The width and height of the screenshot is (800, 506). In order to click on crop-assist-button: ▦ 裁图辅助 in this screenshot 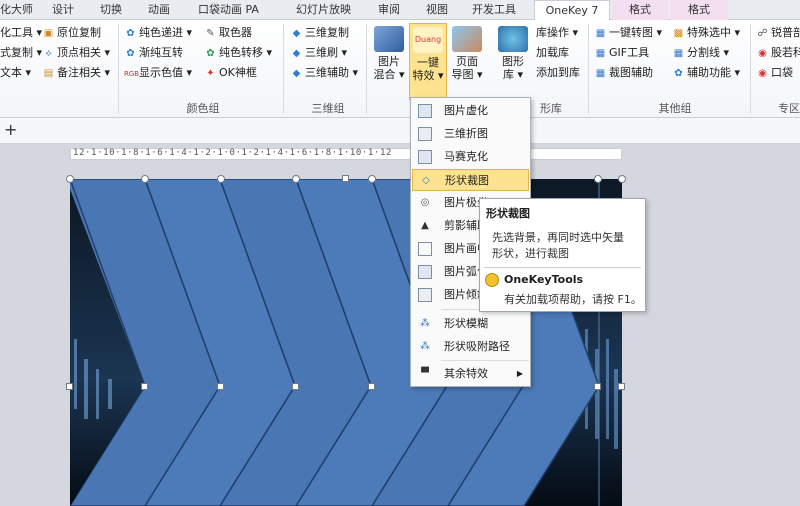, I will do `click(623, 73)`.